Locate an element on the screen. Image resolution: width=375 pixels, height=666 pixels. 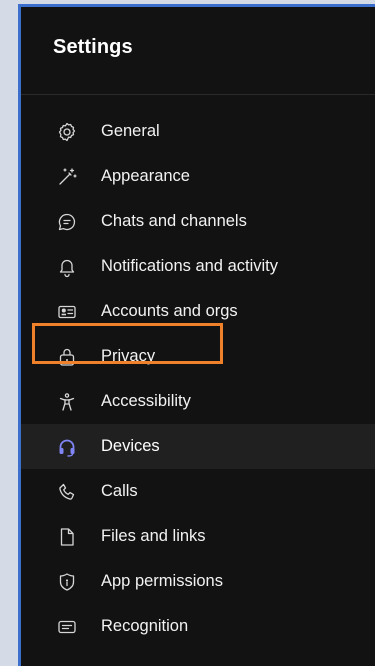
nav-item-label: Accessibility is located at coordinates (146, 401).